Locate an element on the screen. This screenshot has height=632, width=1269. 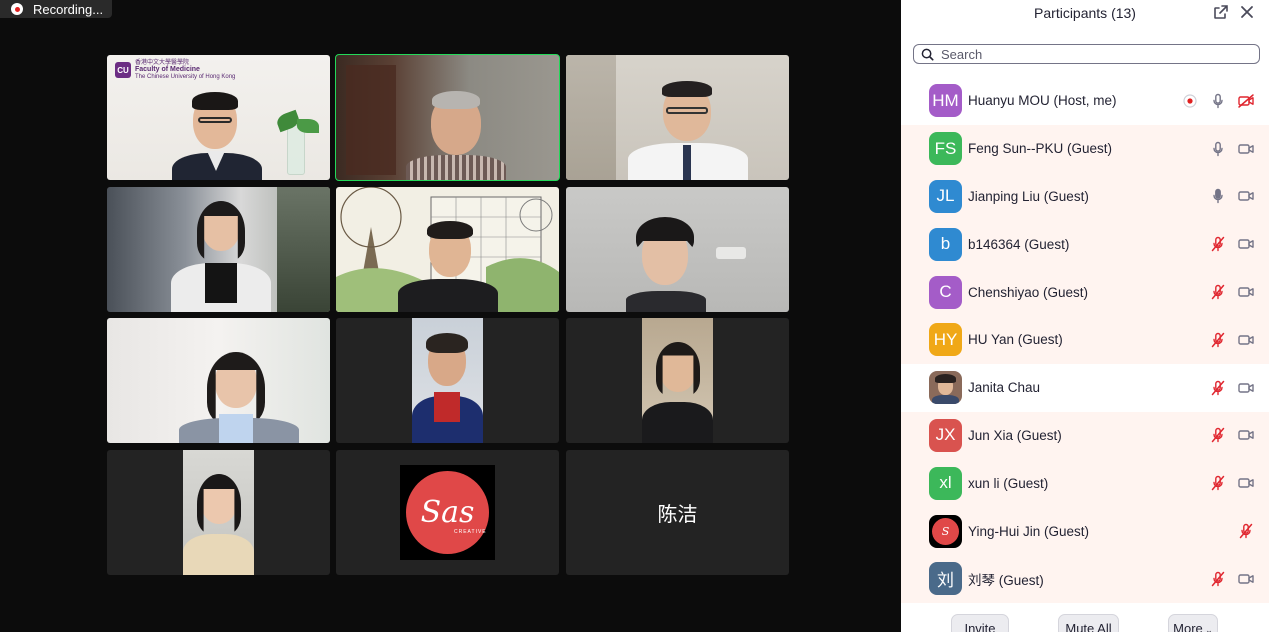
participant-name: Jianping Liu (Guest) is located at coordinates (1028, 196).